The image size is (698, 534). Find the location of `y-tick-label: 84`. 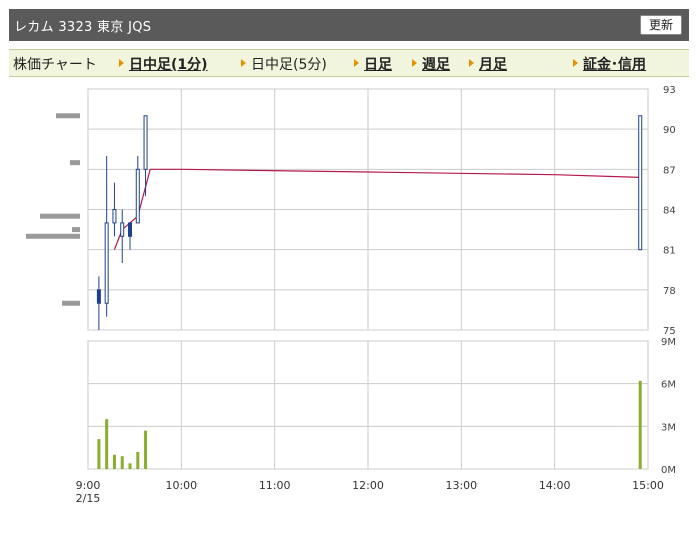

y-tick-label: 84 is located at coordinates (669, 211).